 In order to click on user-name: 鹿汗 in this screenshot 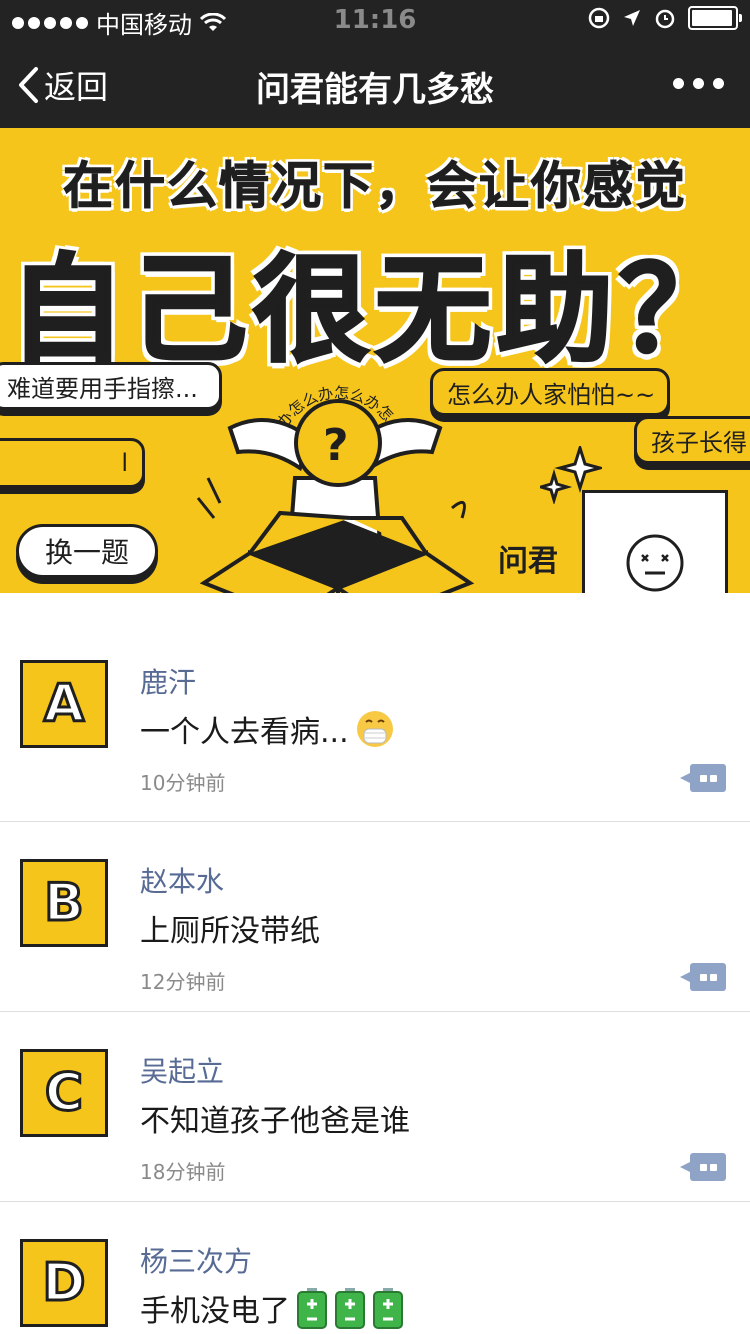, I will do `click(168, 681)`.